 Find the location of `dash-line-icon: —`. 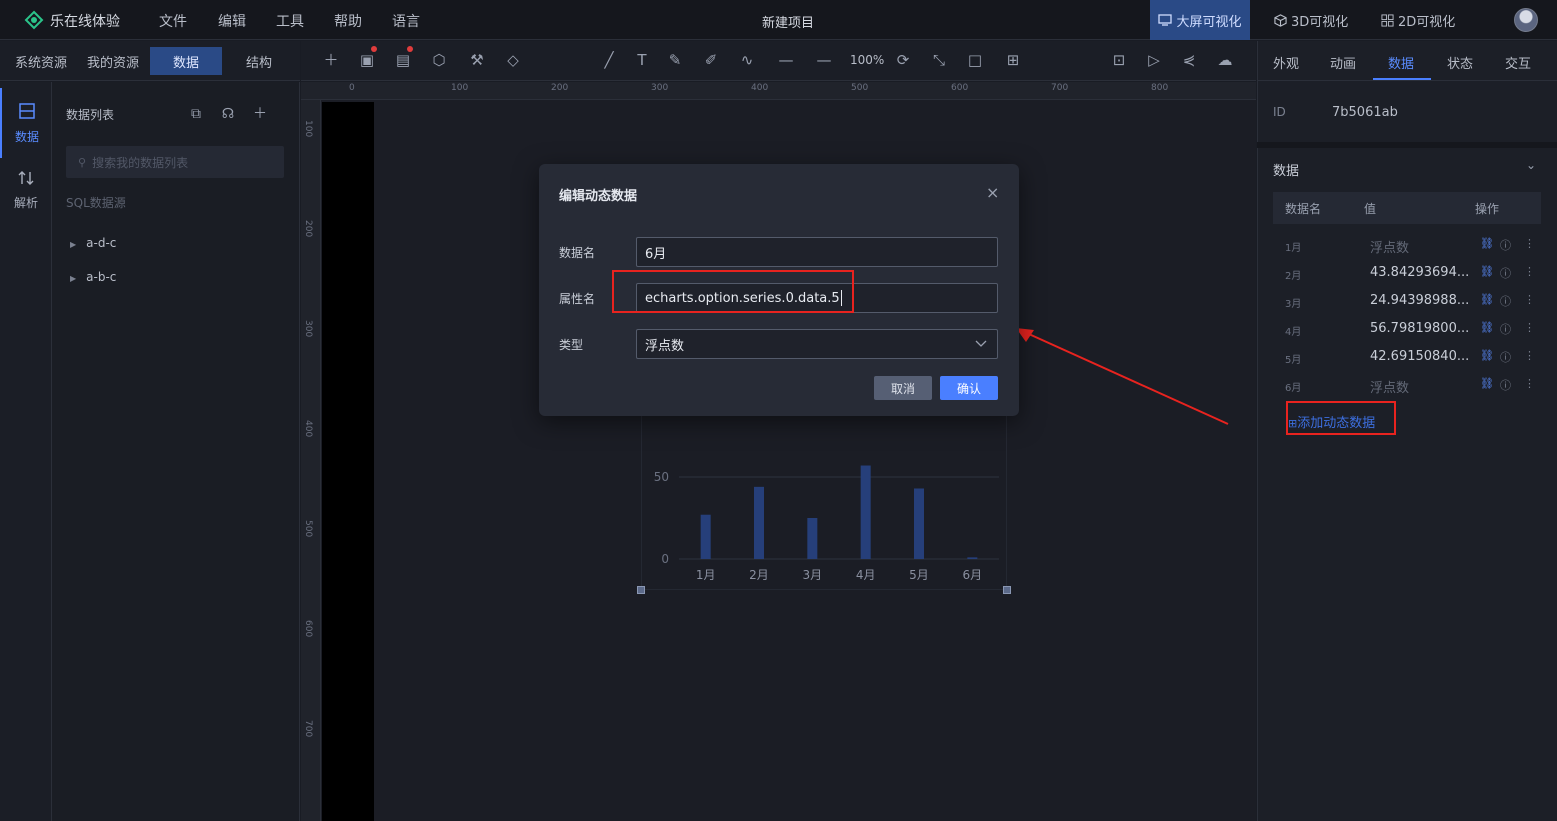

dash-line-icon: — is located at coordinates (786, 60).